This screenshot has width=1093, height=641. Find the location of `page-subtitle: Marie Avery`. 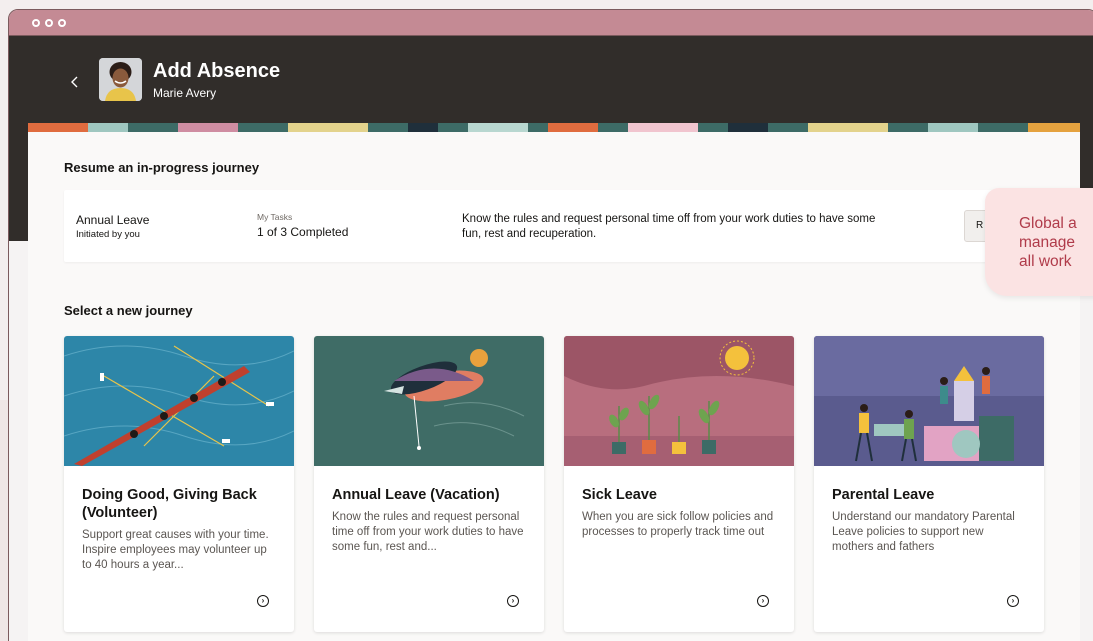

page-subtitle: Marie Avery is located at coordinates (185, 93).